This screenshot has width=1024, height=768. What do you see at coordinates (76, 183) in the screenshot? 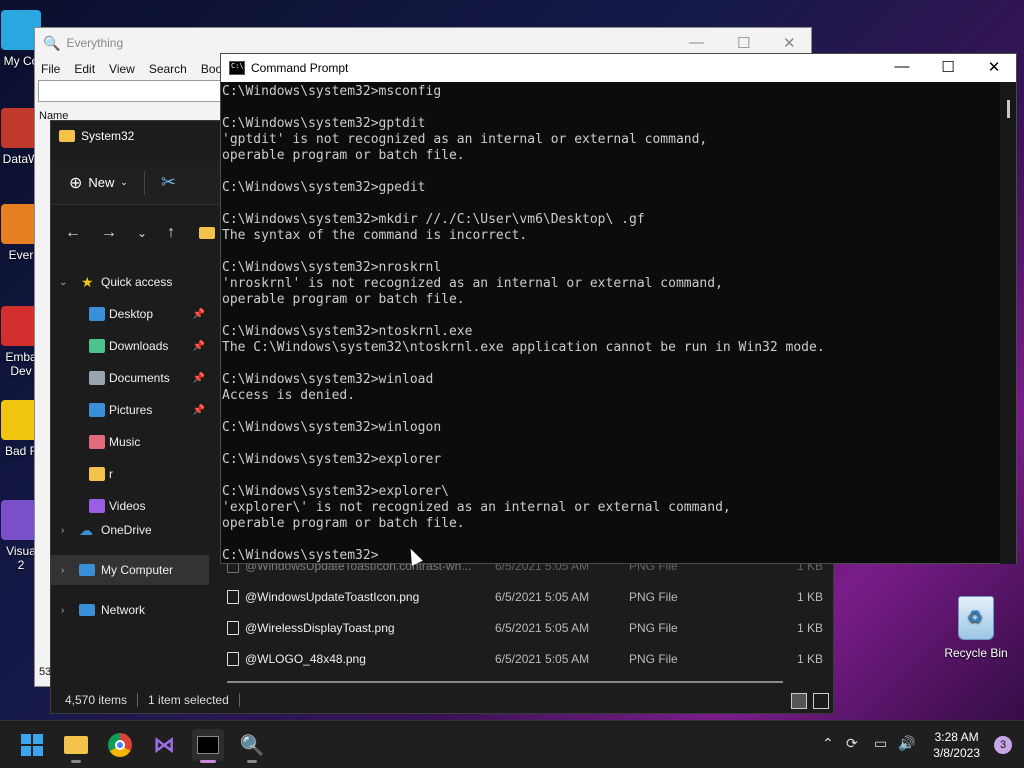
I see `plus-circle-icon: ⊕` at bounding box center [76, 183].